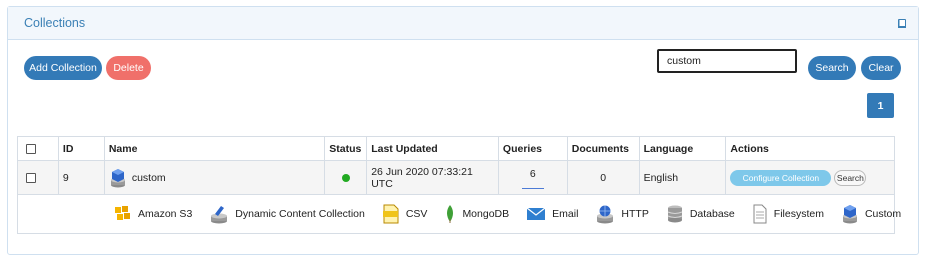 The height and width of the screenshot is (266, 929). What do you see at coordinates (881, 68) in the screenshot?
I see `clear-button: Clear` at bounding box center [881, 68].